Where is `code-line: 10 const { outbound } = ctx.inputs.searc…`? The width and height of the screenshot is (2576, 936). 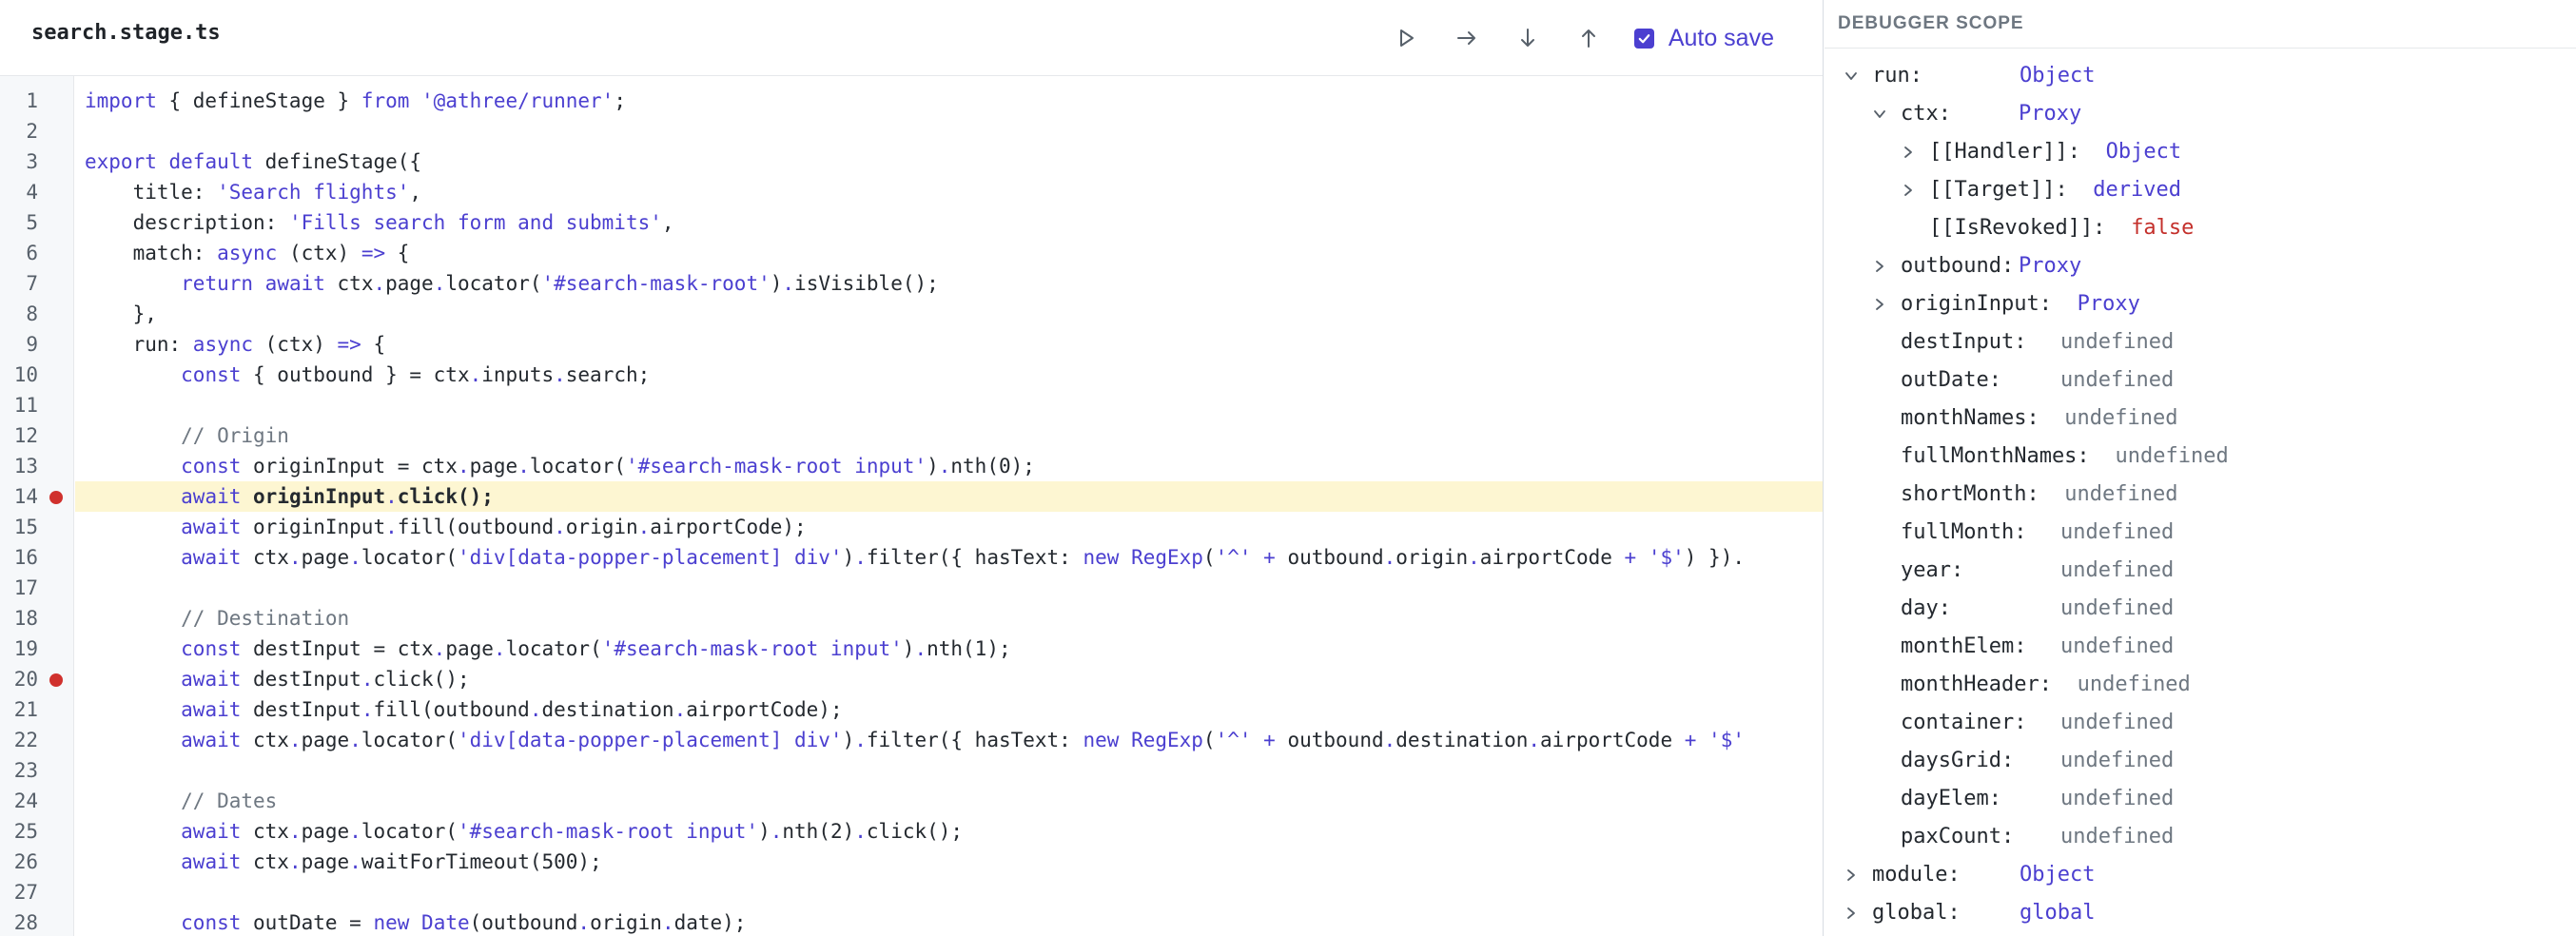
code-line: 10 const { outbound } = ctx.inputs.searc… is located at coordinates (912, 375).